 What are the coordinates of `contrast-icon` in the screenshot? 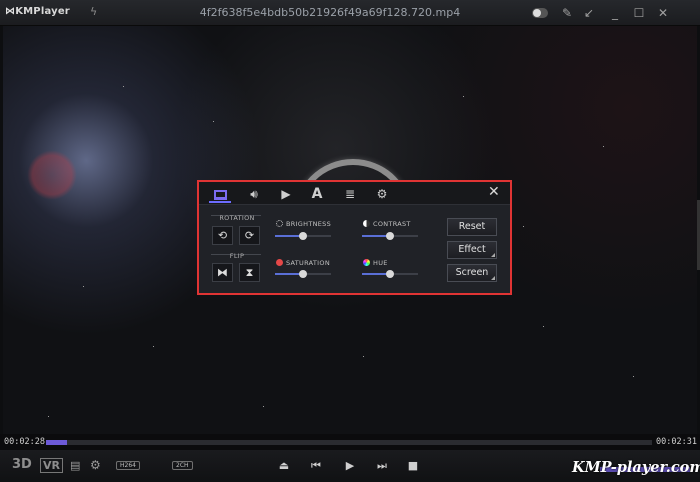 It's located at (366, 223).